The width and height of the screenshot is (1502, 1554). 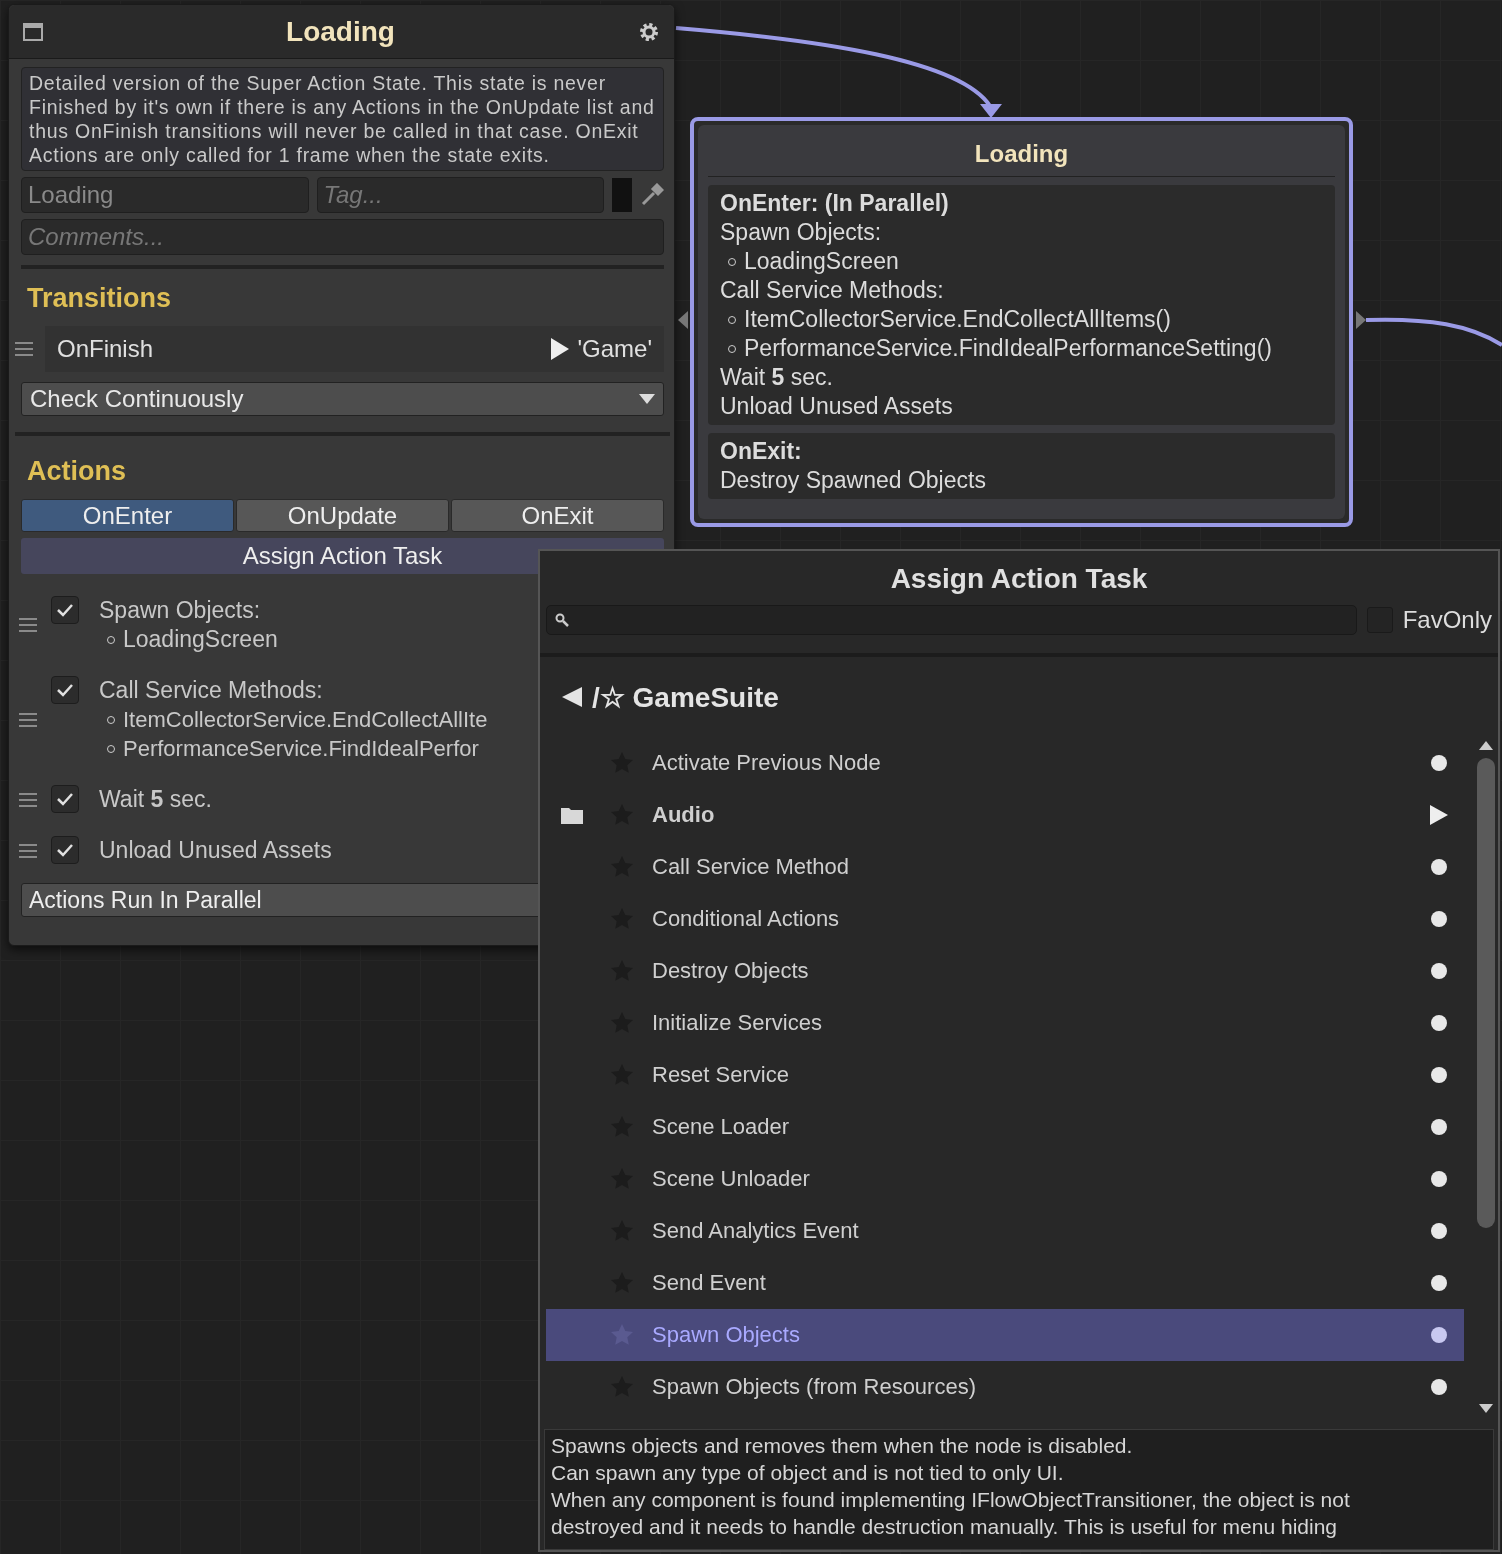 What do you see at coordinates (127, 515) in the screenshot?
I see `tab: OnEnter` at bounding box center [127, 515].